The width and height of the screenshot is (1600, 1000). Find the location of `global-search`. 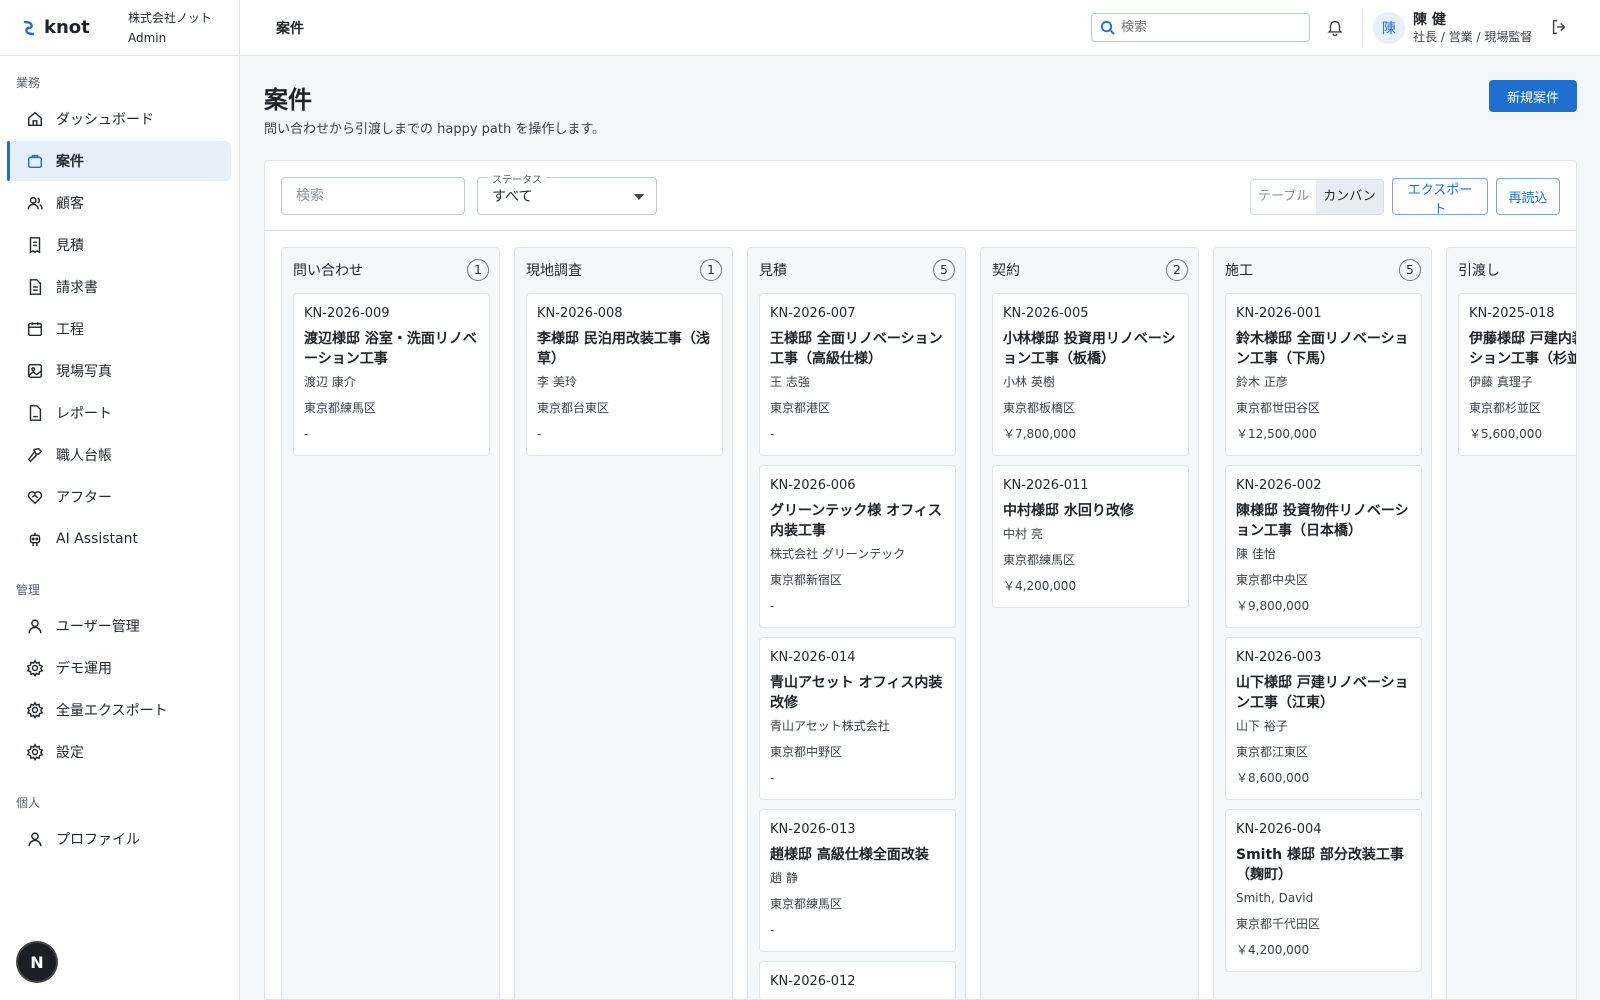

global-search is located at coordinates (1200, 27).